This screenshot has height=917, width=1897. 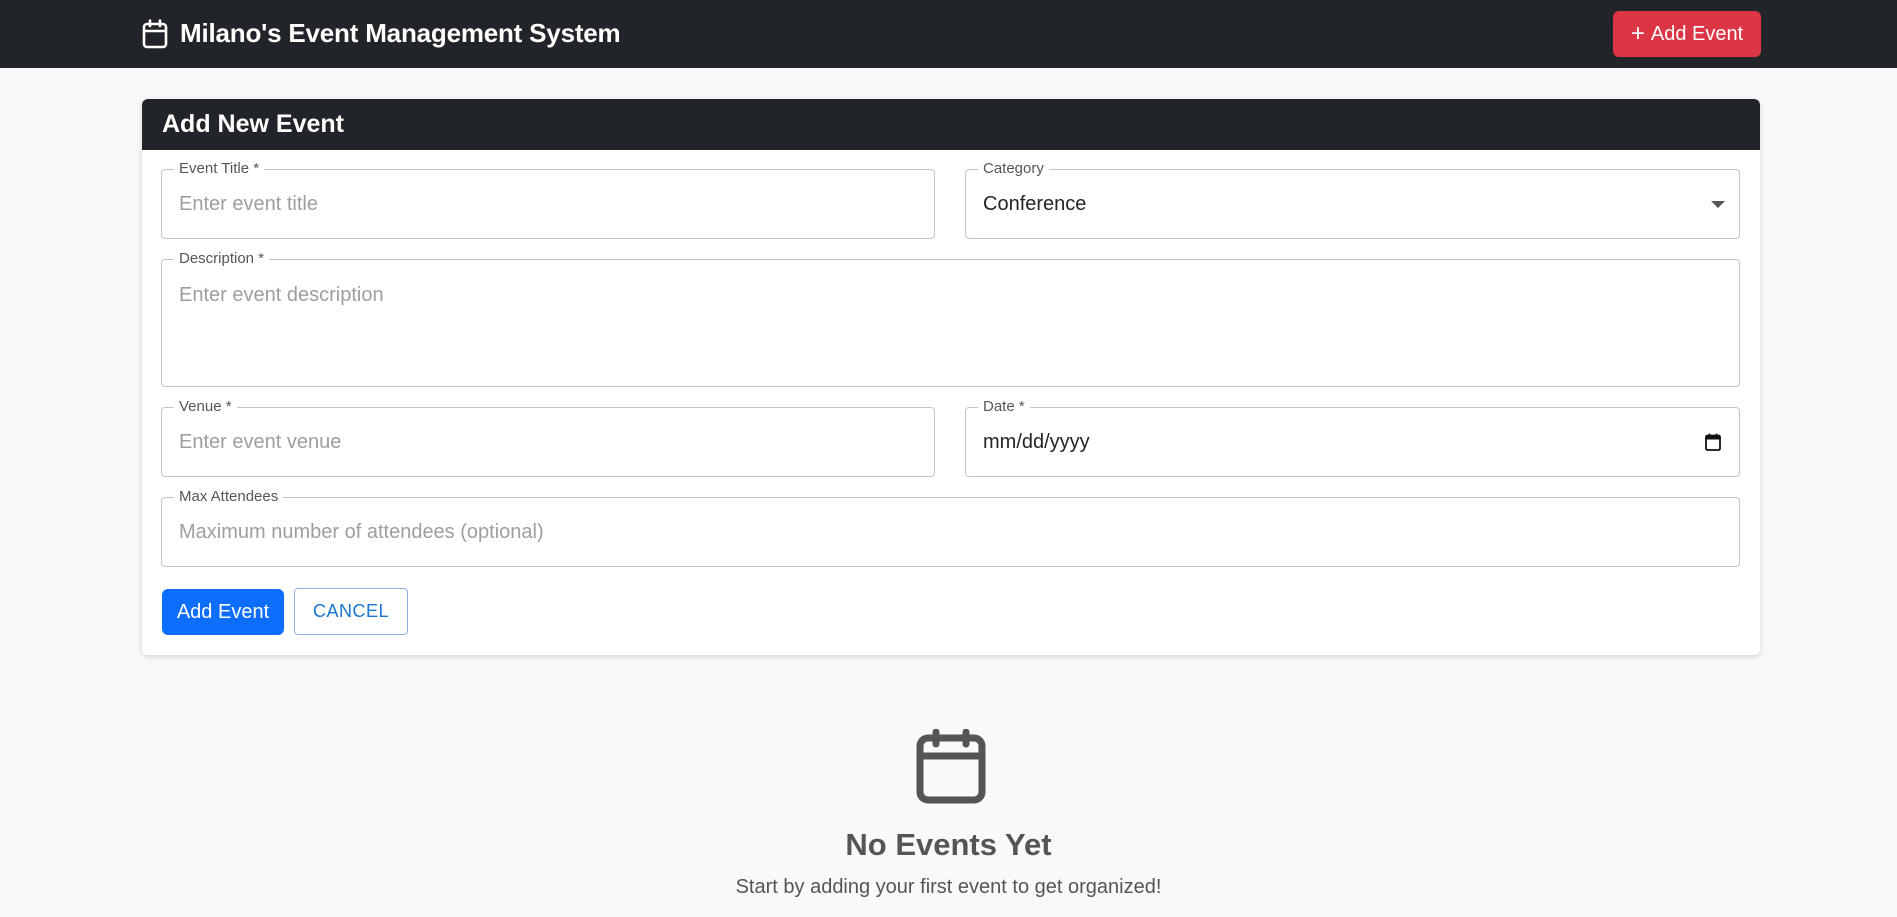 What do you see at coordinates (351, 611) in the screenshot?
I see `cancel-button: CANCEL` at bounding box center [351, 611].